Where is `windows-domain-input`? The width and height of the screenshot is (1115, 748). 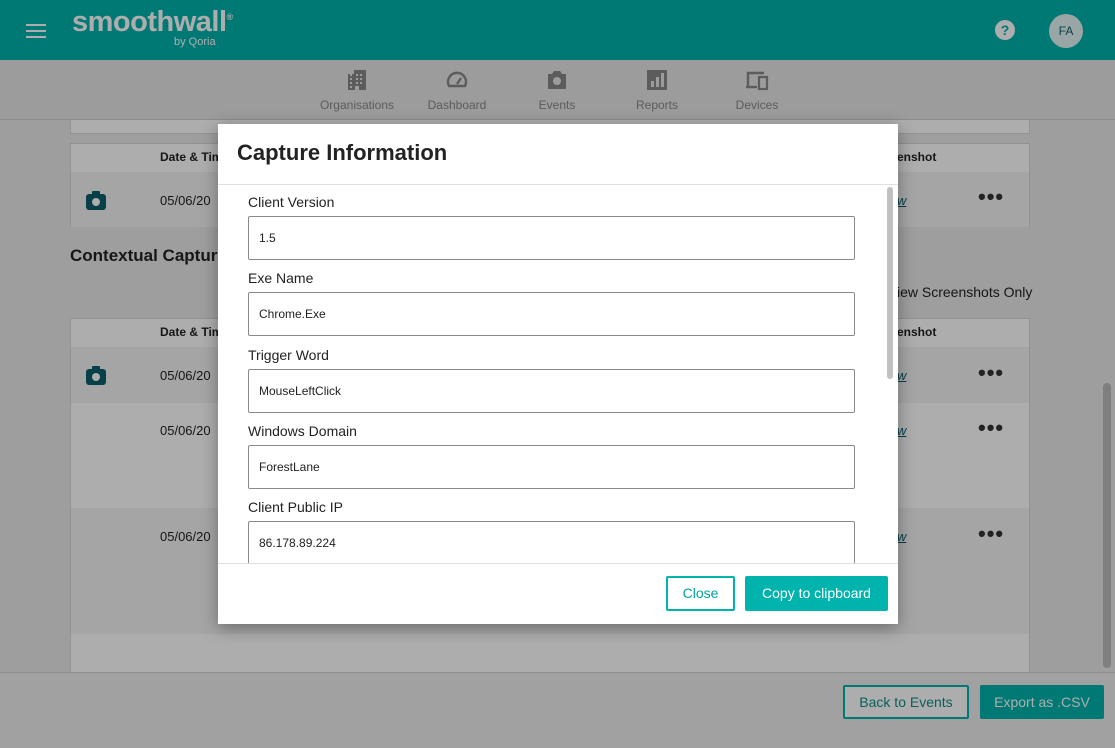 windows-domain-input is located at coordinates (551, 467).